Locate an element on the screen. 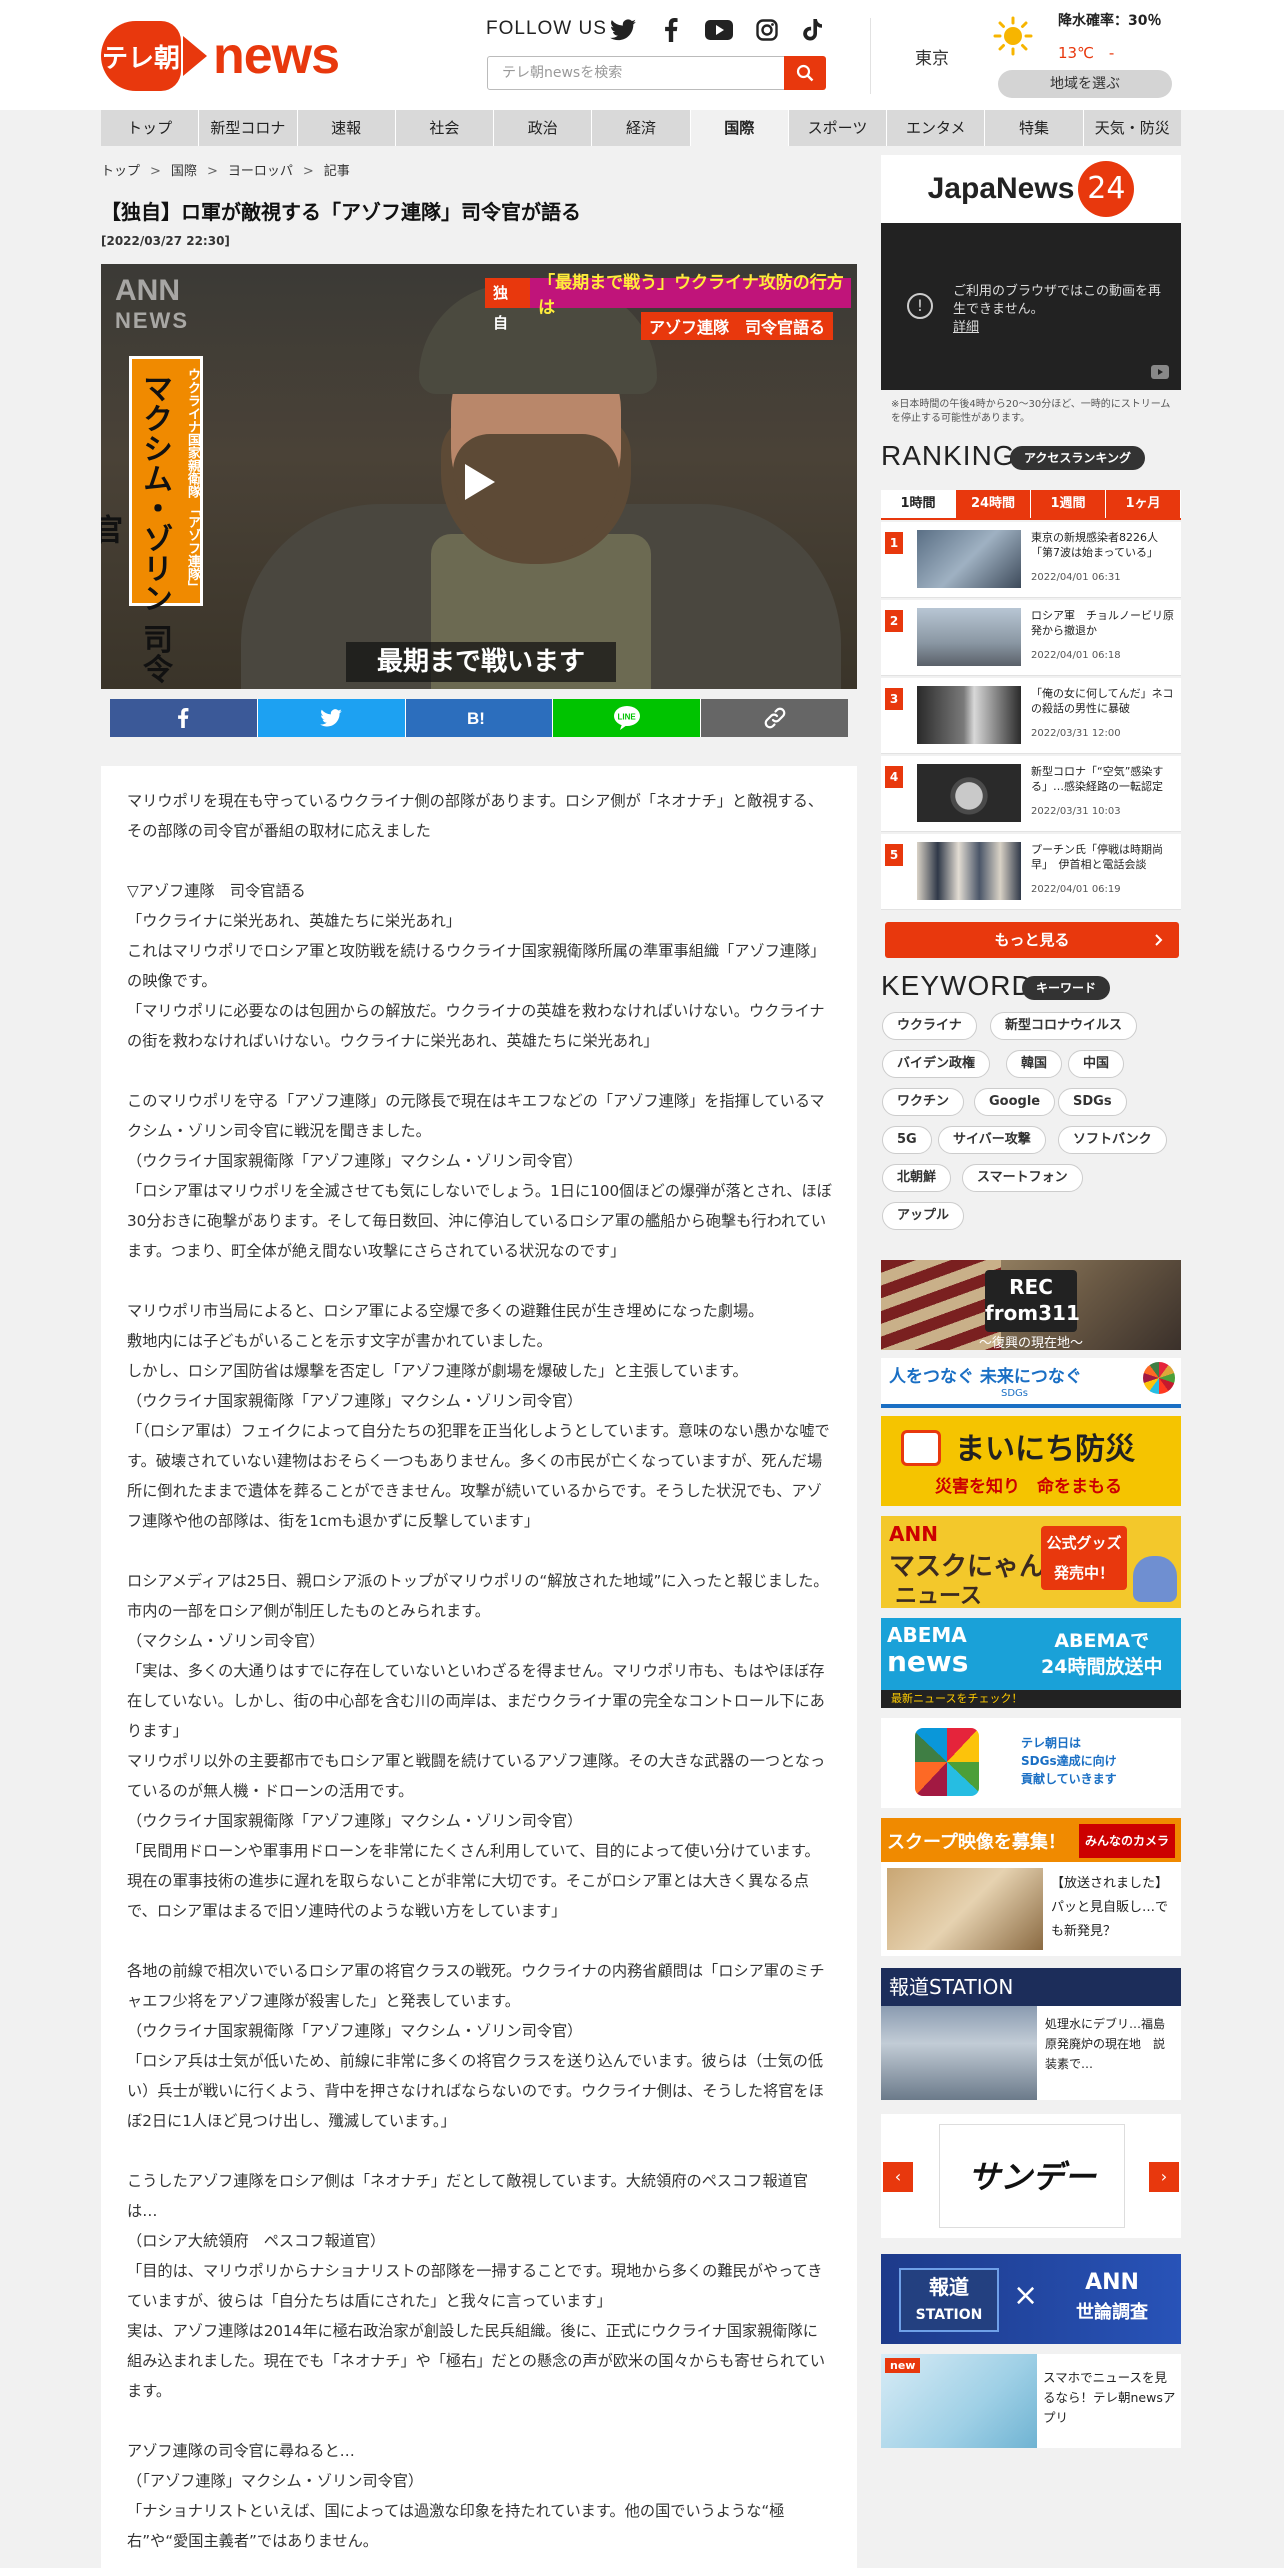 The height and width of the screenshot is (2568, 1284). breadcrumb-europe: ヨーロッパ is located at coordinates (260, 171).